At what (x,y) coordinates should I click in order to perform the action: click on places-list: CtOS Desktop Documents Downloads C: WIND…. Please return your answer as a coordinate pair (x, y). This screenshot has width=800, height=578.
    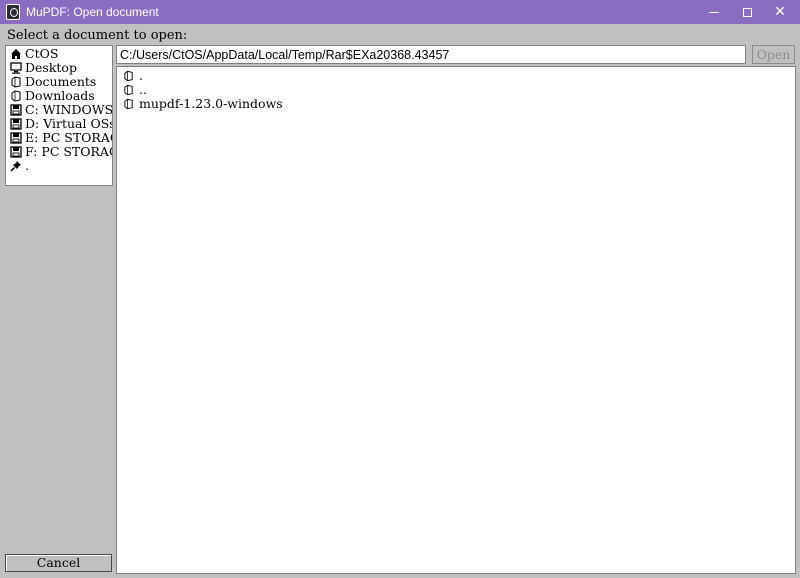
    Looking at the image, I should click on (59, 115).